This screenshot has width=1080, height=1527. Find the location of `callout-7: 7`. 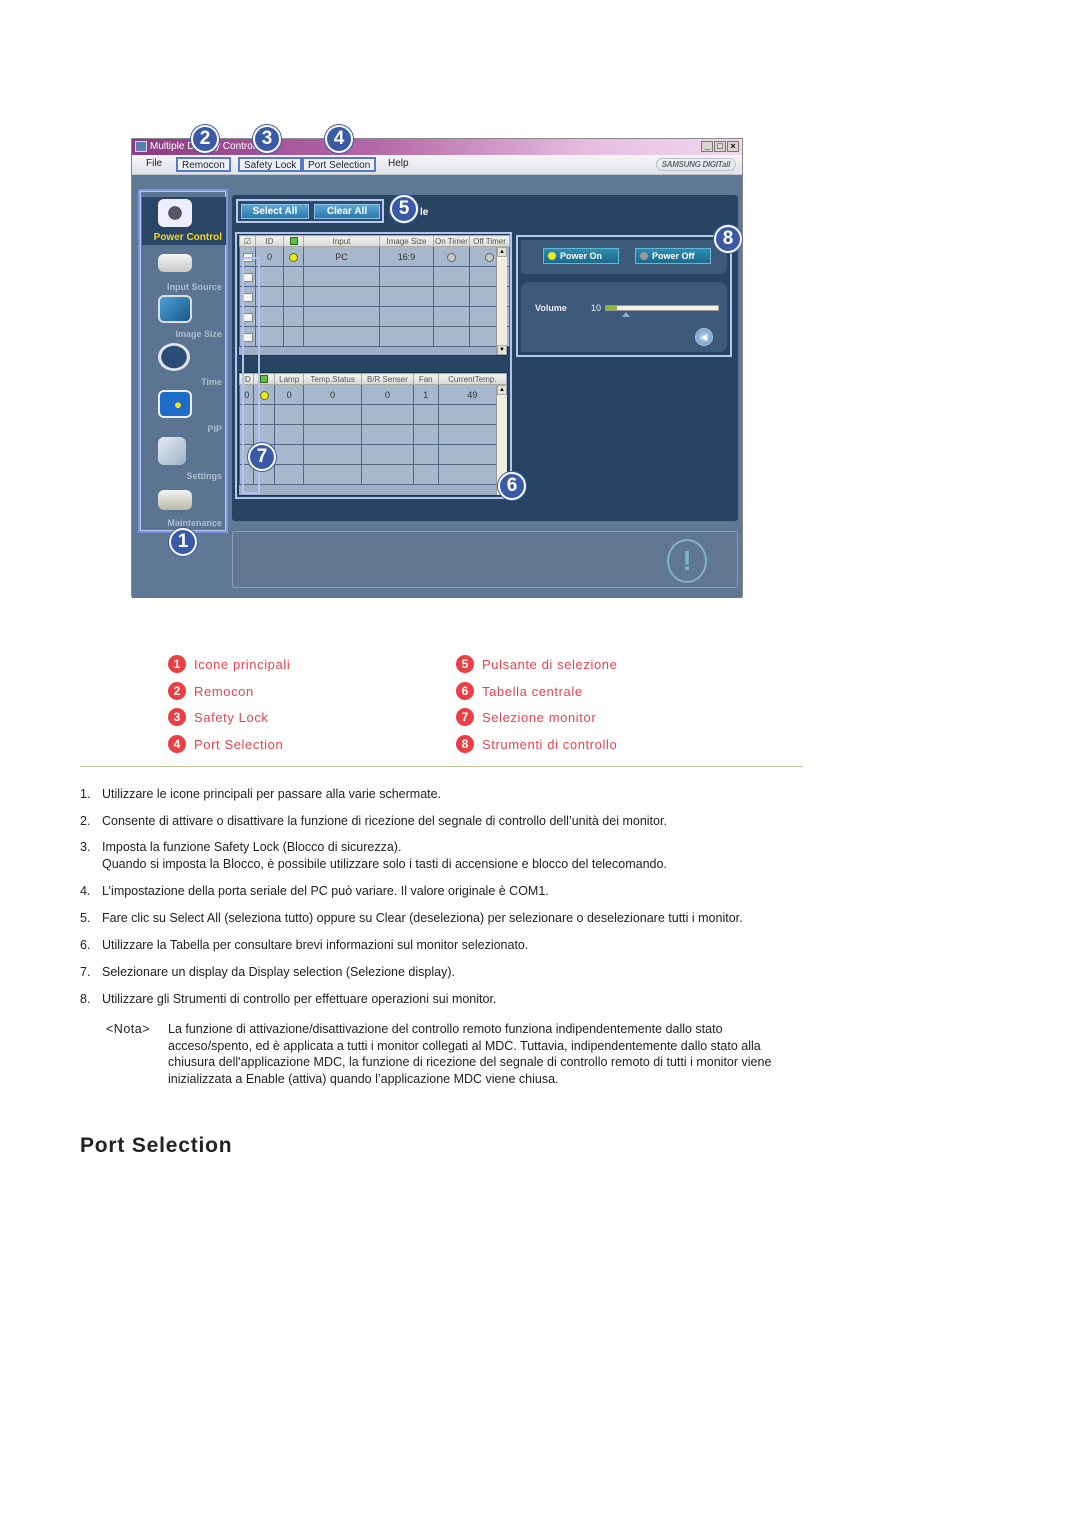

callout-7: 7 is located at coordinates (262, 457).